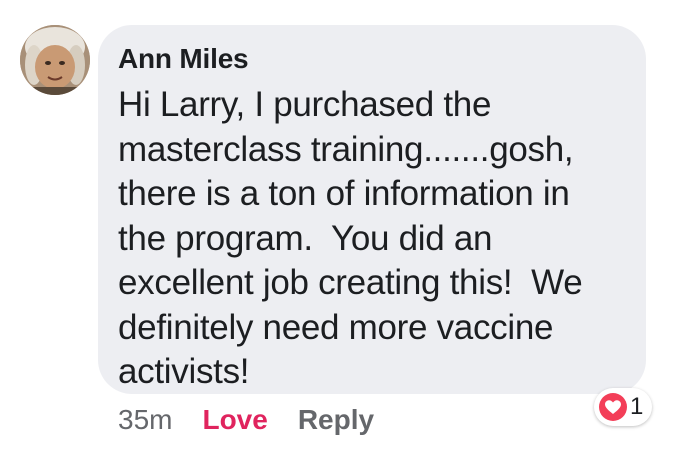  I want to click on heart-icon, so click(613, 407).